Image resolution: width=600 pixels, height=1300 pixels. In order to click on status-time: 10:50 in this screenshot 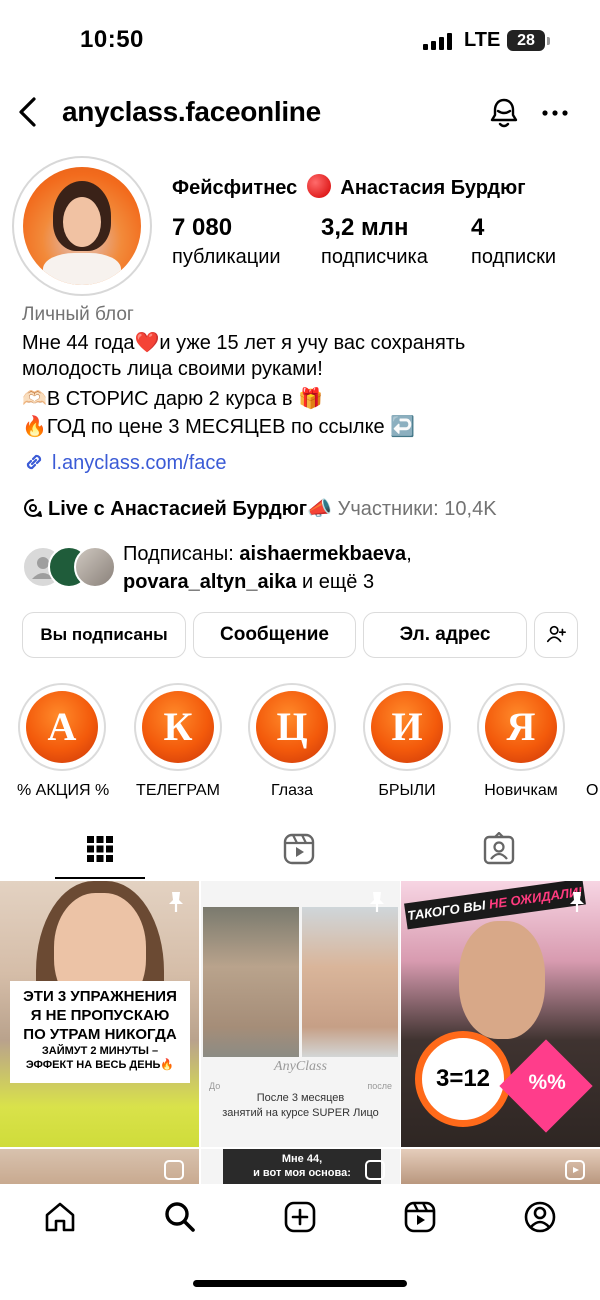, I will do `click(112, 39)`.